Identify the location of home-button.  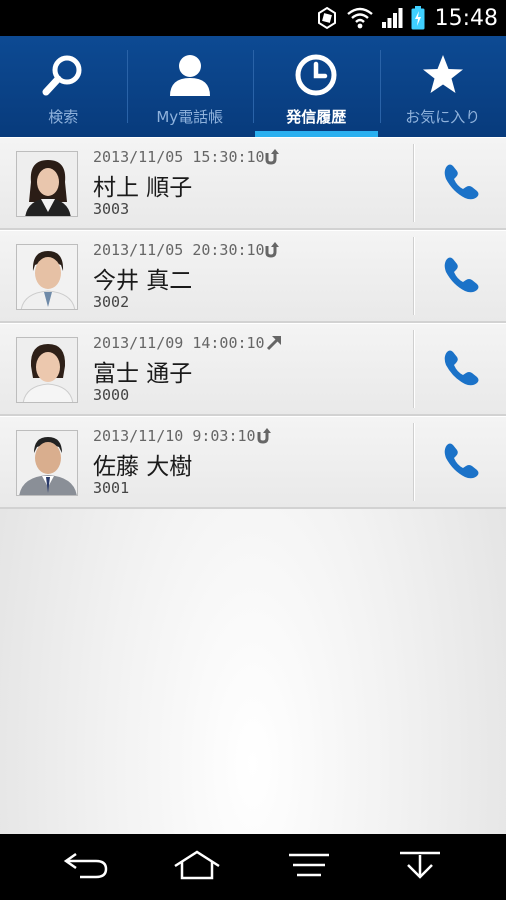
(197, 867).